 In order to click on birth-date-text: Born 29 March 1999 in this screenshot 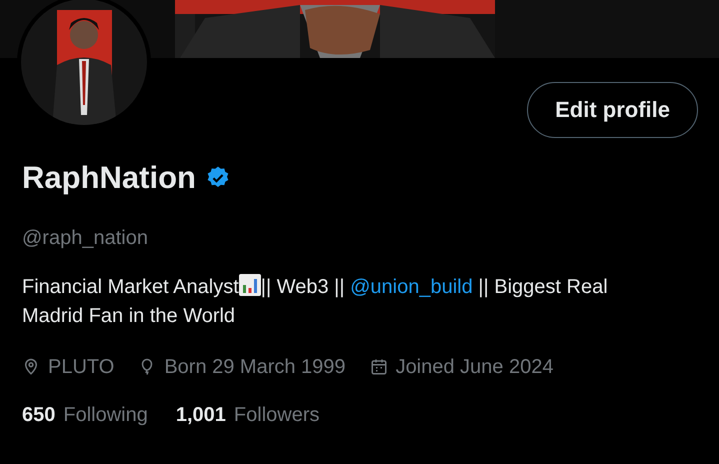, I will do `click(255, 367)`.